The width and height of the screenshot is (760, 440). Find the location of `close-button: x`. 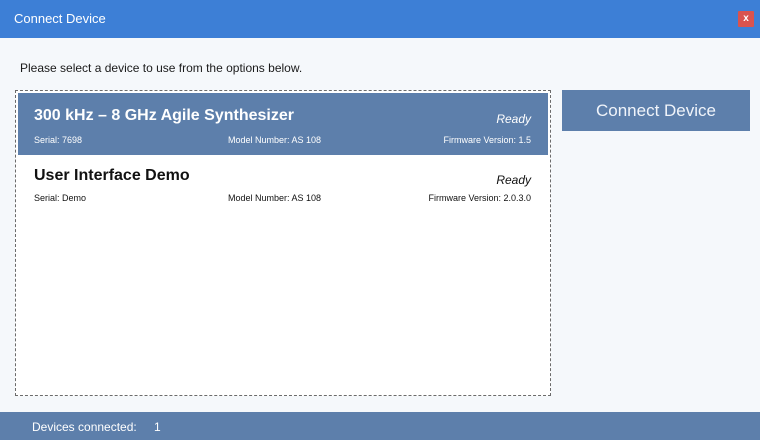

close-button: x is located at coordinates (746, 19).